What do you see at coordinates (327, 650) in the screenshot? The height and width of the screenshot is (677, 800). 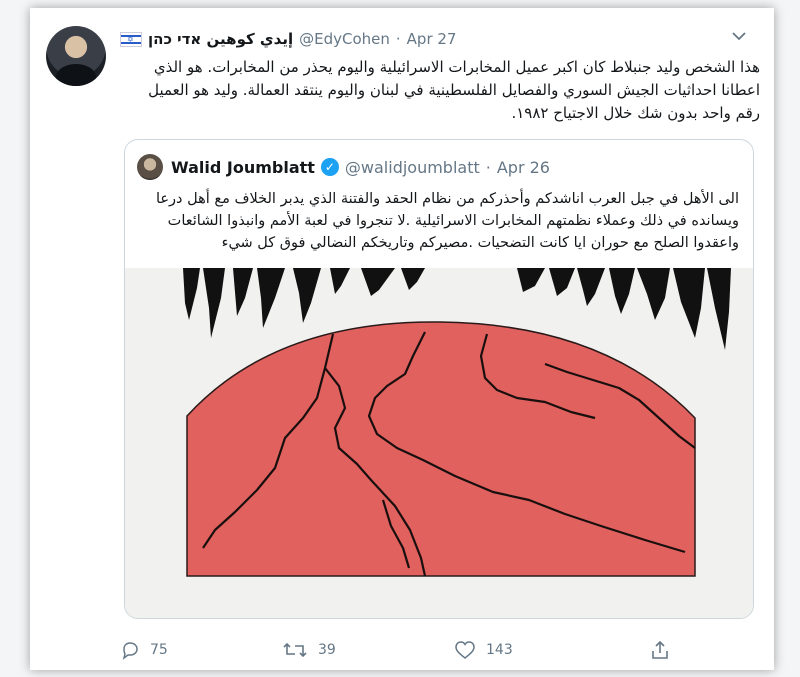 I see `retweet-count: 39` at bounding box center [327, 650].